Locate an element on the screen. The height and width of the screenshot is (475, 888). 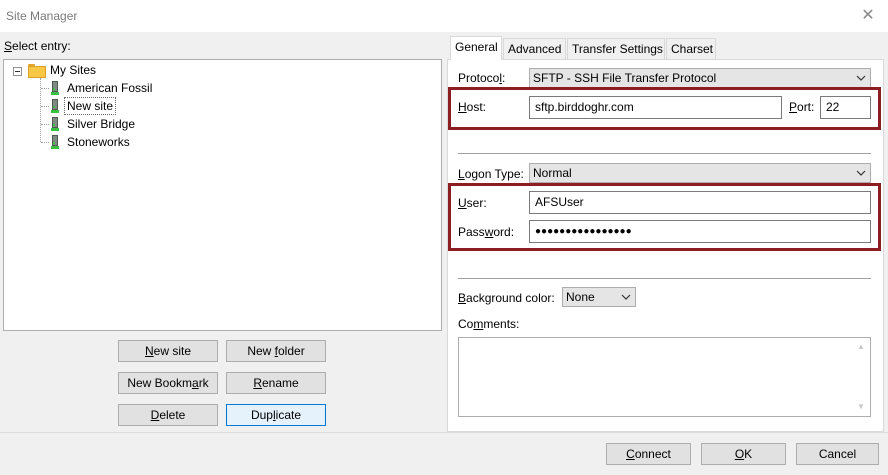
select-entry-label: Select entry: is located at coordinates (37, 46).